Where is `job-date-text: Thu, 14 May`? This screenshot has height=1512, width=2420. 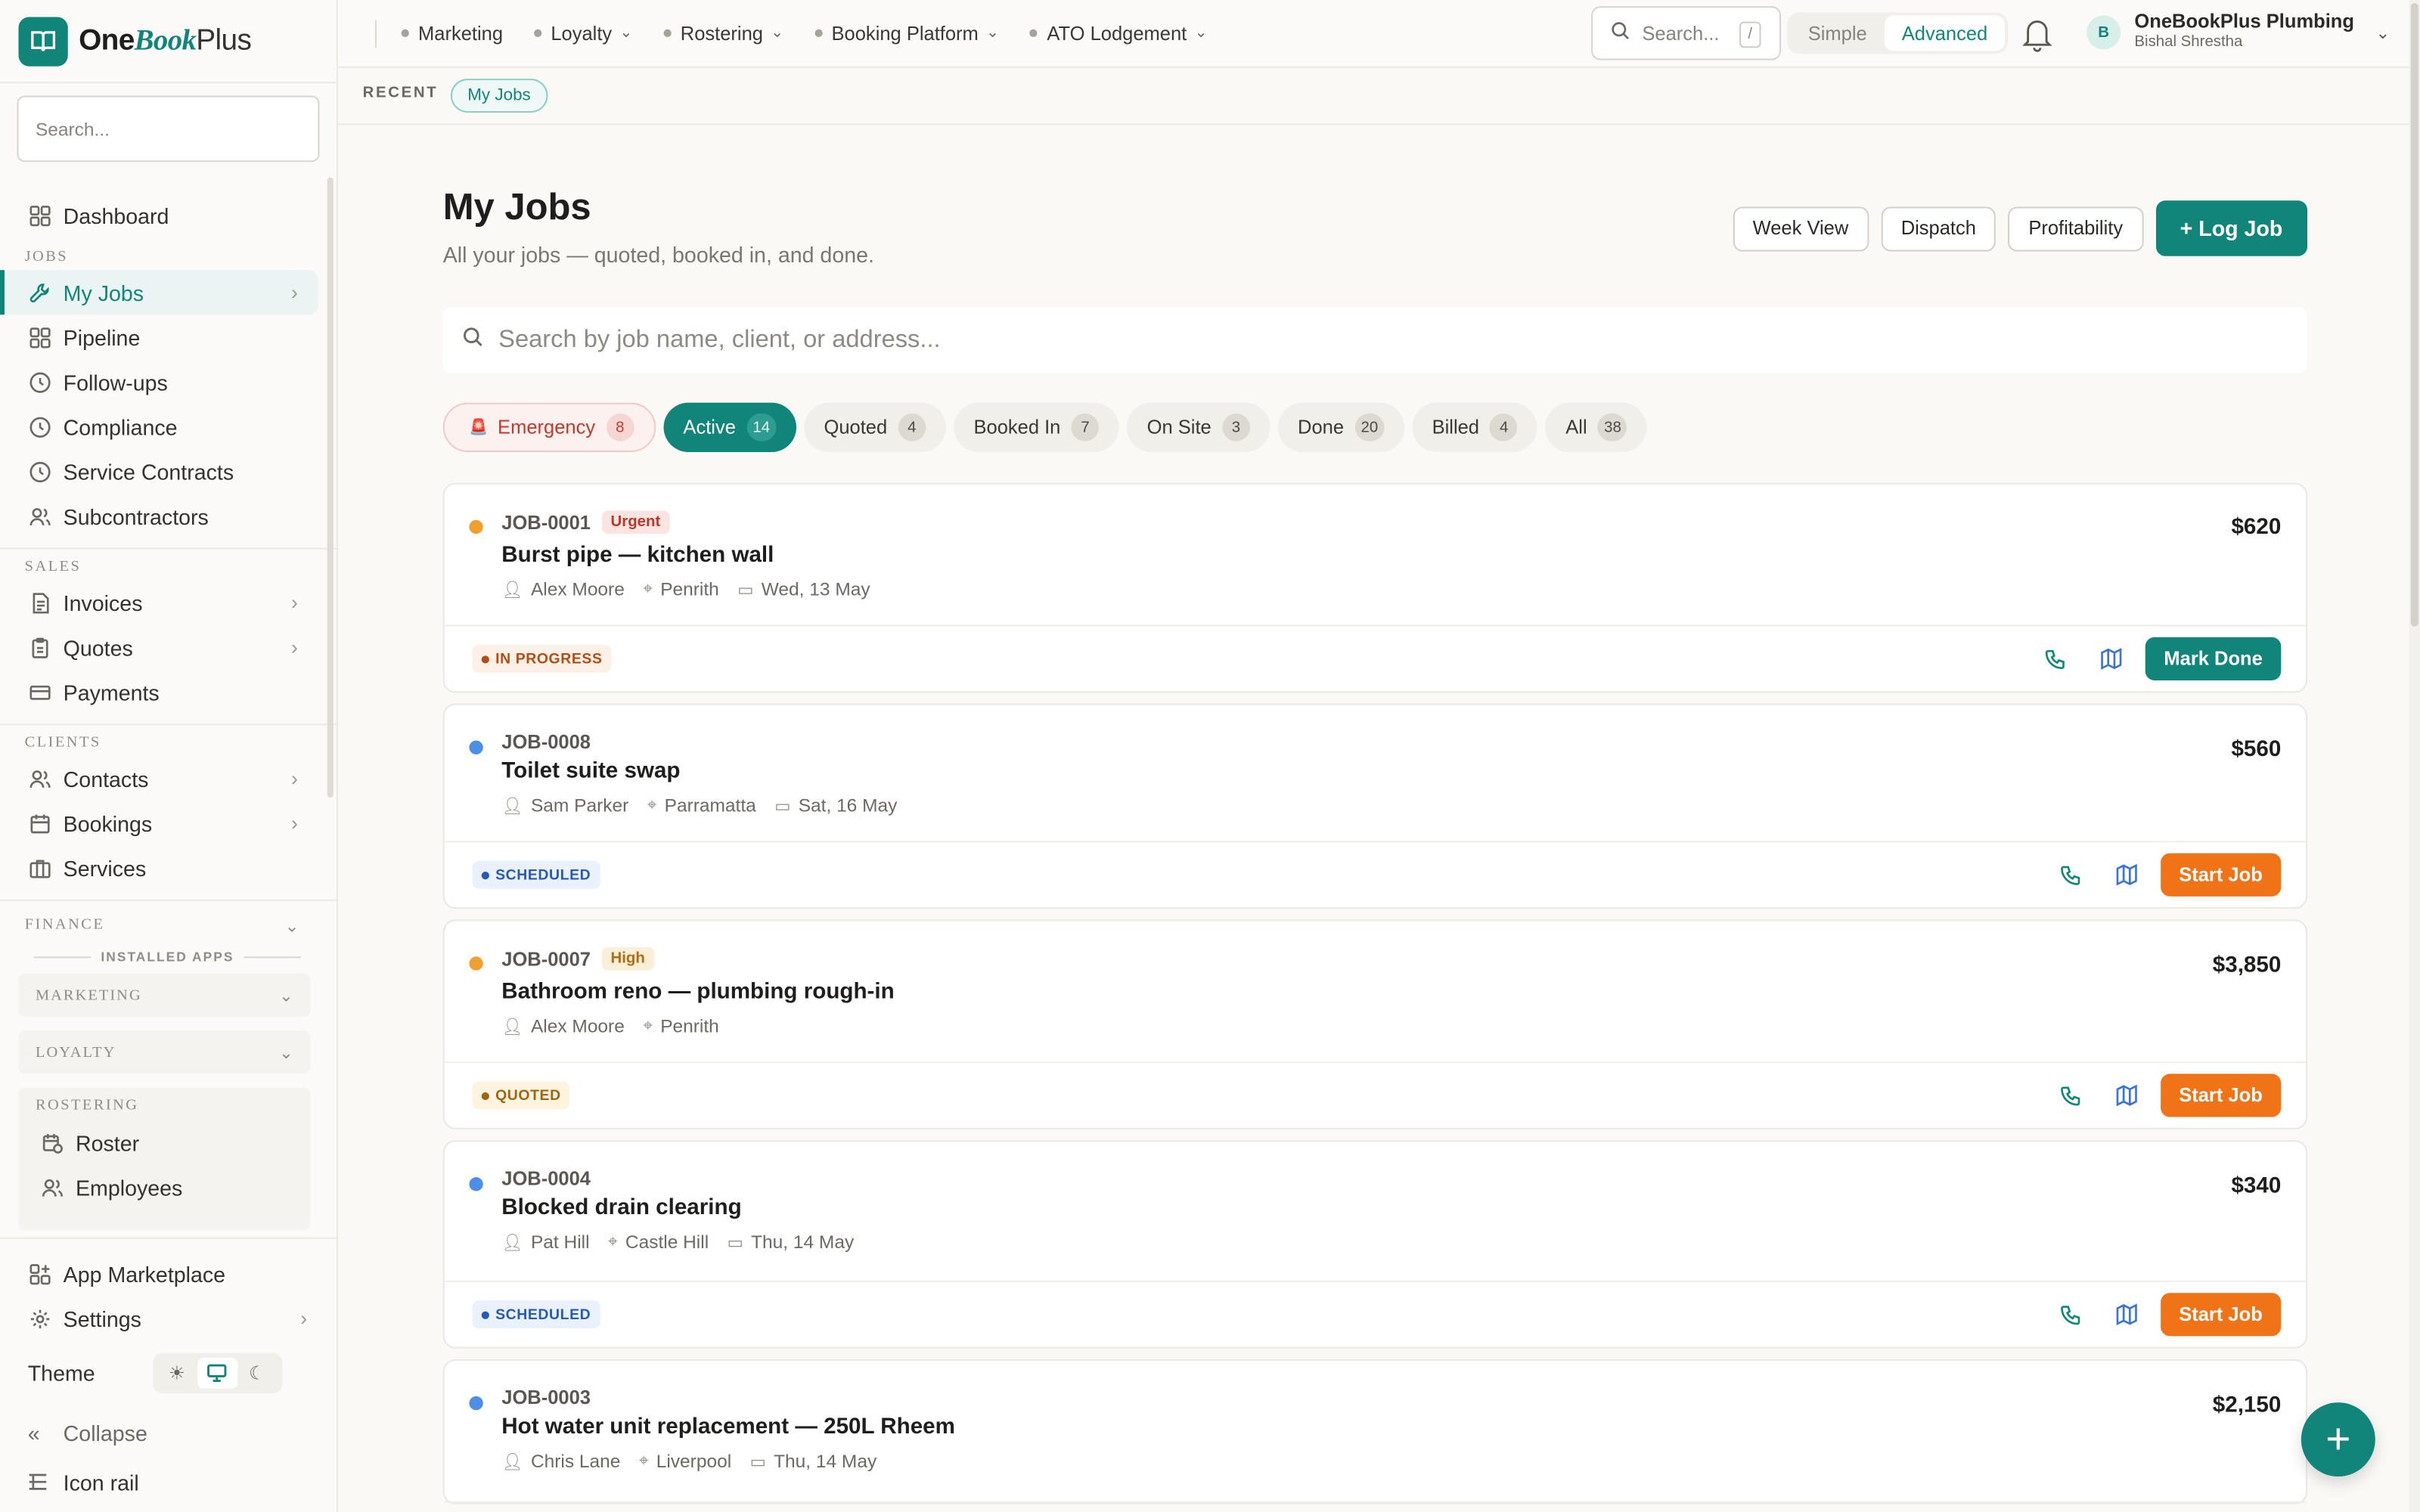 job-date-text: Thu, 14 May is located at coordinates (825, 1461).